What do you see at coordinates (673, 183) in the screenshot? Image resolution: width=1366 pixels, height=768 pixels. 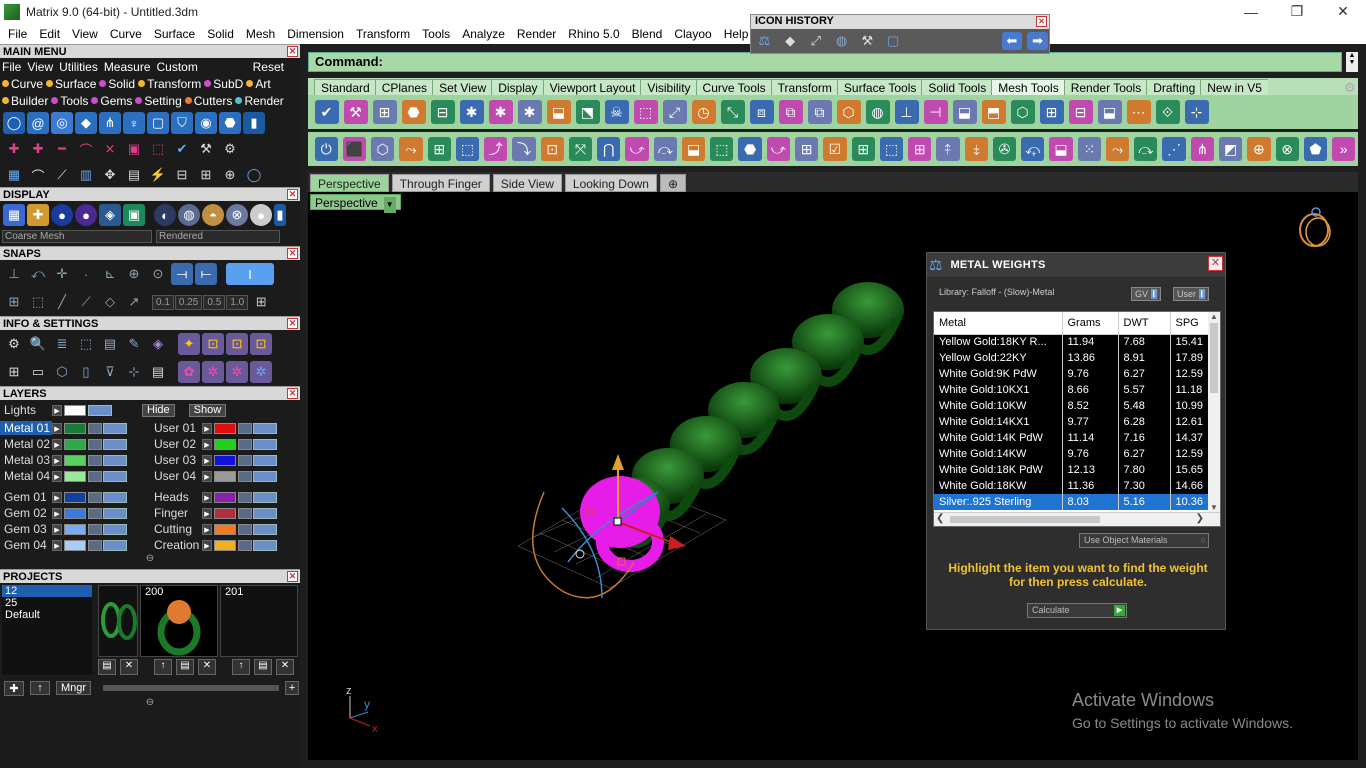 I see `add-viewport-icon: ⊕` at bounding box center [673, 183].